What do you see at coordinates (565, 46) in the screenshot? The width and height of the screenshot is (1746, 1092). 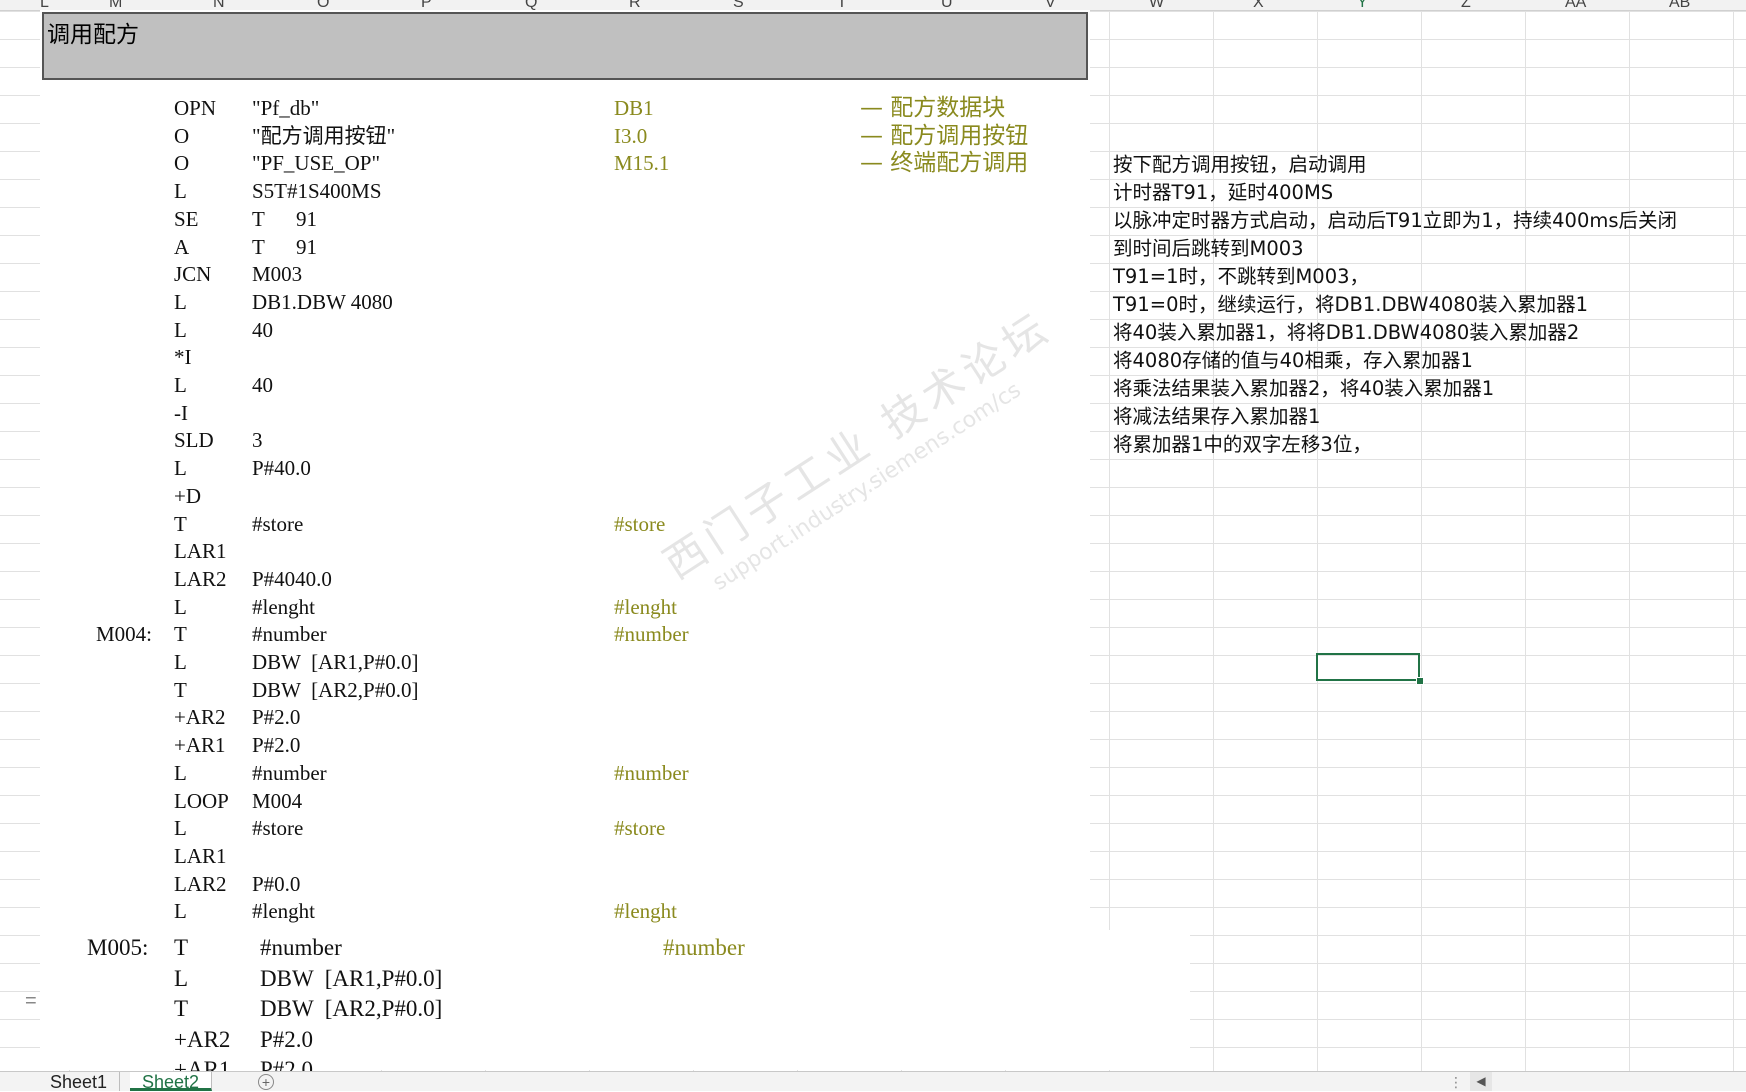 I see `picture-title-bar: 调用配方` at bounding box center [565, 46].